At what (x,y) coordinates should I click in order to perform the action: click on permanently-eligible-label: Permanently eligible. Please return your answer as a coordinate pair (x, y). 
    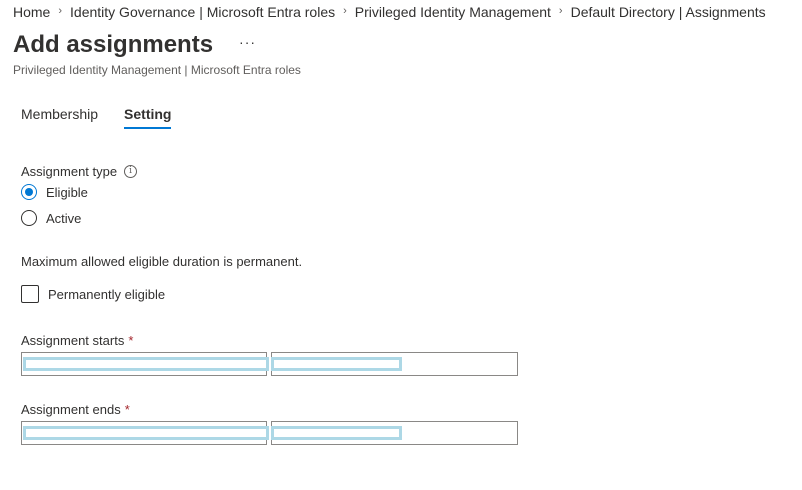
    Looking at the image, I should click on (107, 294).